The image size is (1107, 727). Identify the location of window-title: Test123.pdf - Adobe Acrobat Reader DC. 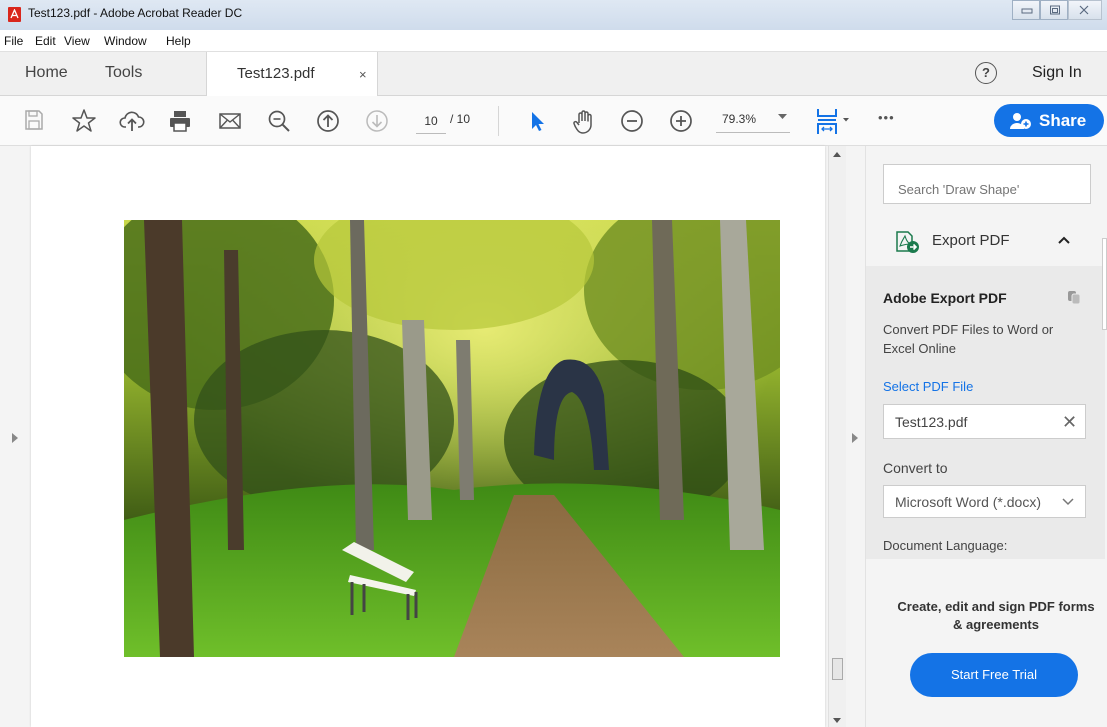
(135, 13).